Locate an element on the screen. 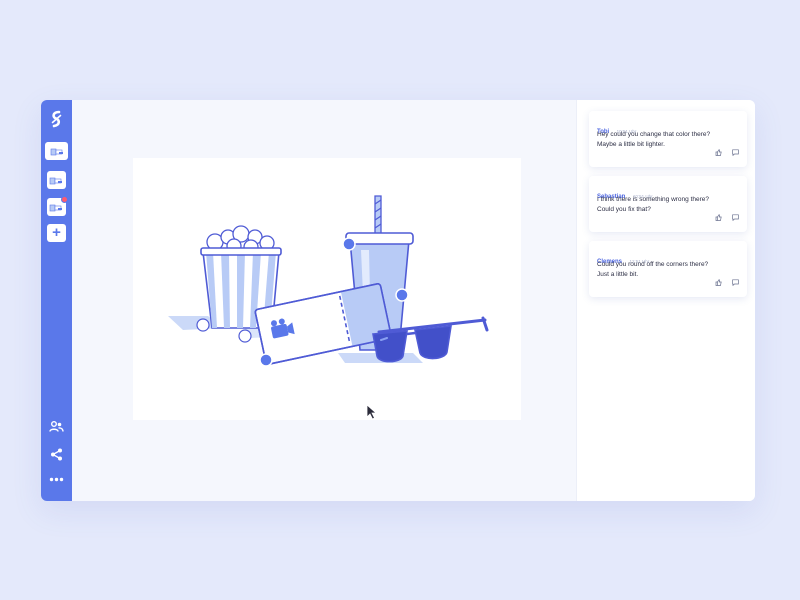  share-icon is located at coordinates (56, 454).